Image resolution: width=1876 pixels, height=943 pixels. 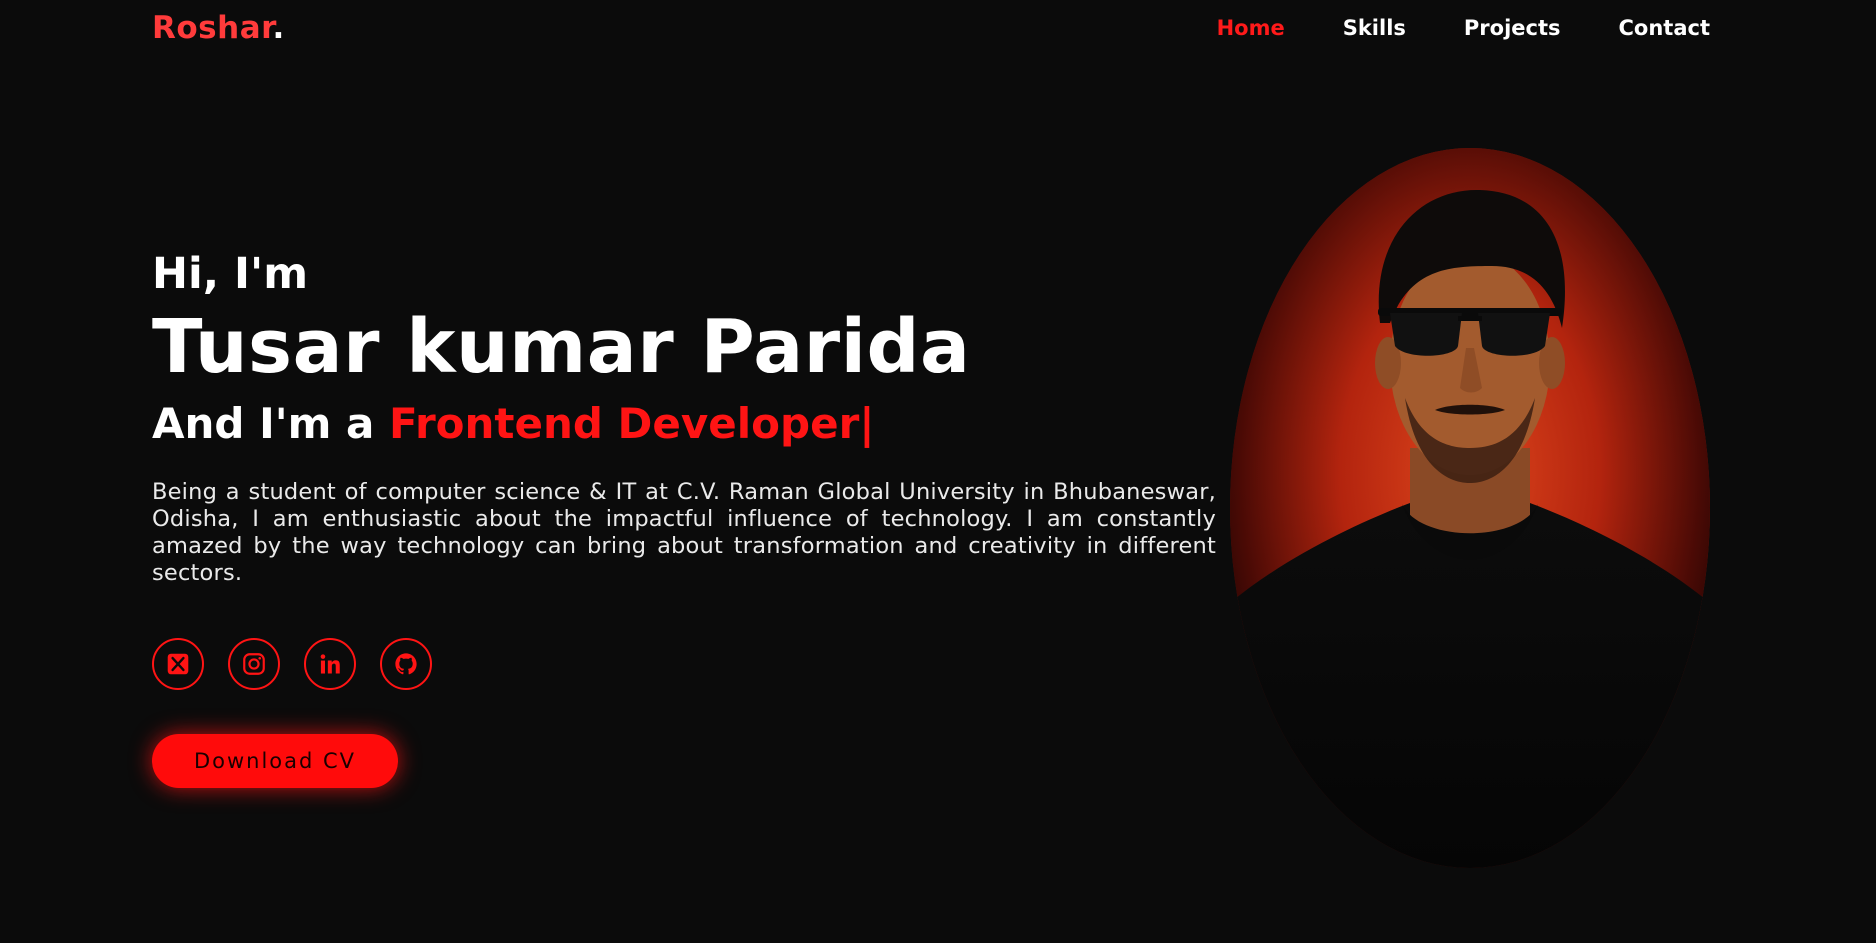 I want to click on linkedin-icon, so click(x=330, y=664).